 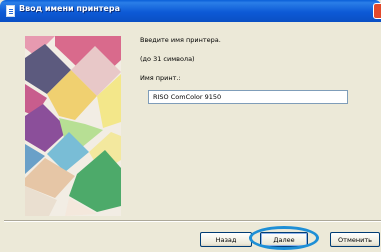 I want to click on character-limit-note: (до 31 символа), so click(x=167, y=59).